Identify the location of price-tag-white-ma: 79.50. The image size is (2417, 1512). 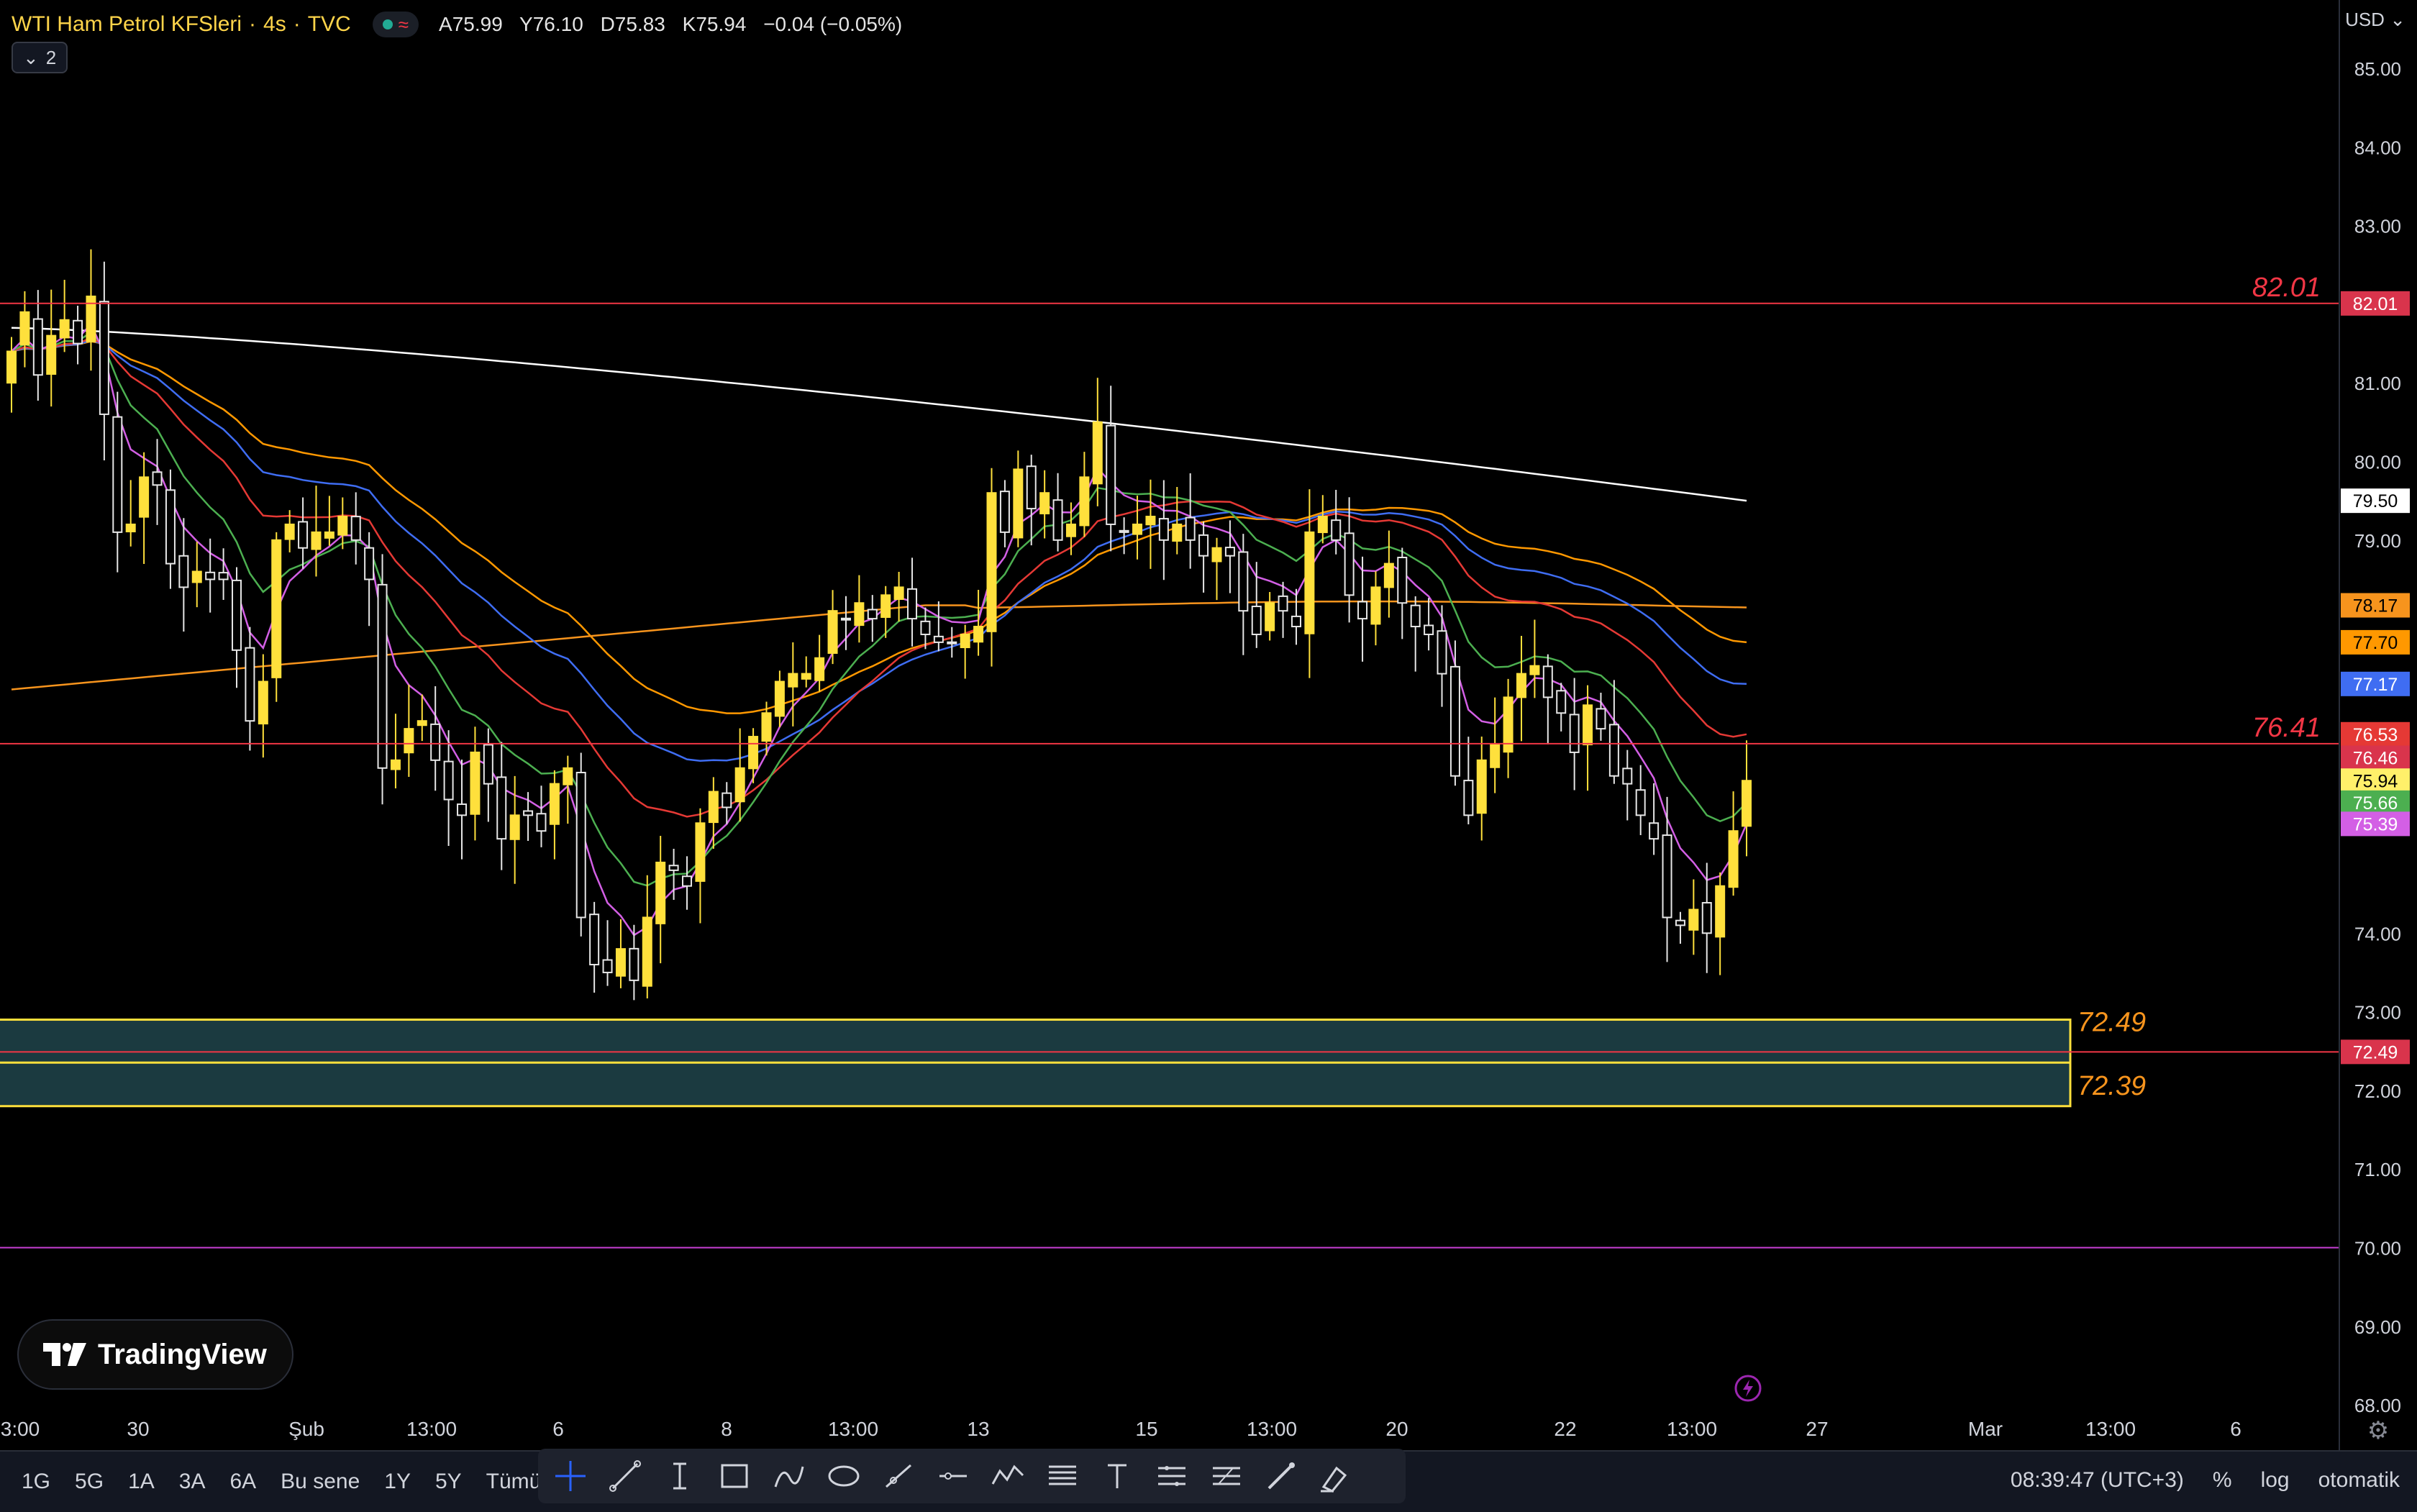
(2376, 501).